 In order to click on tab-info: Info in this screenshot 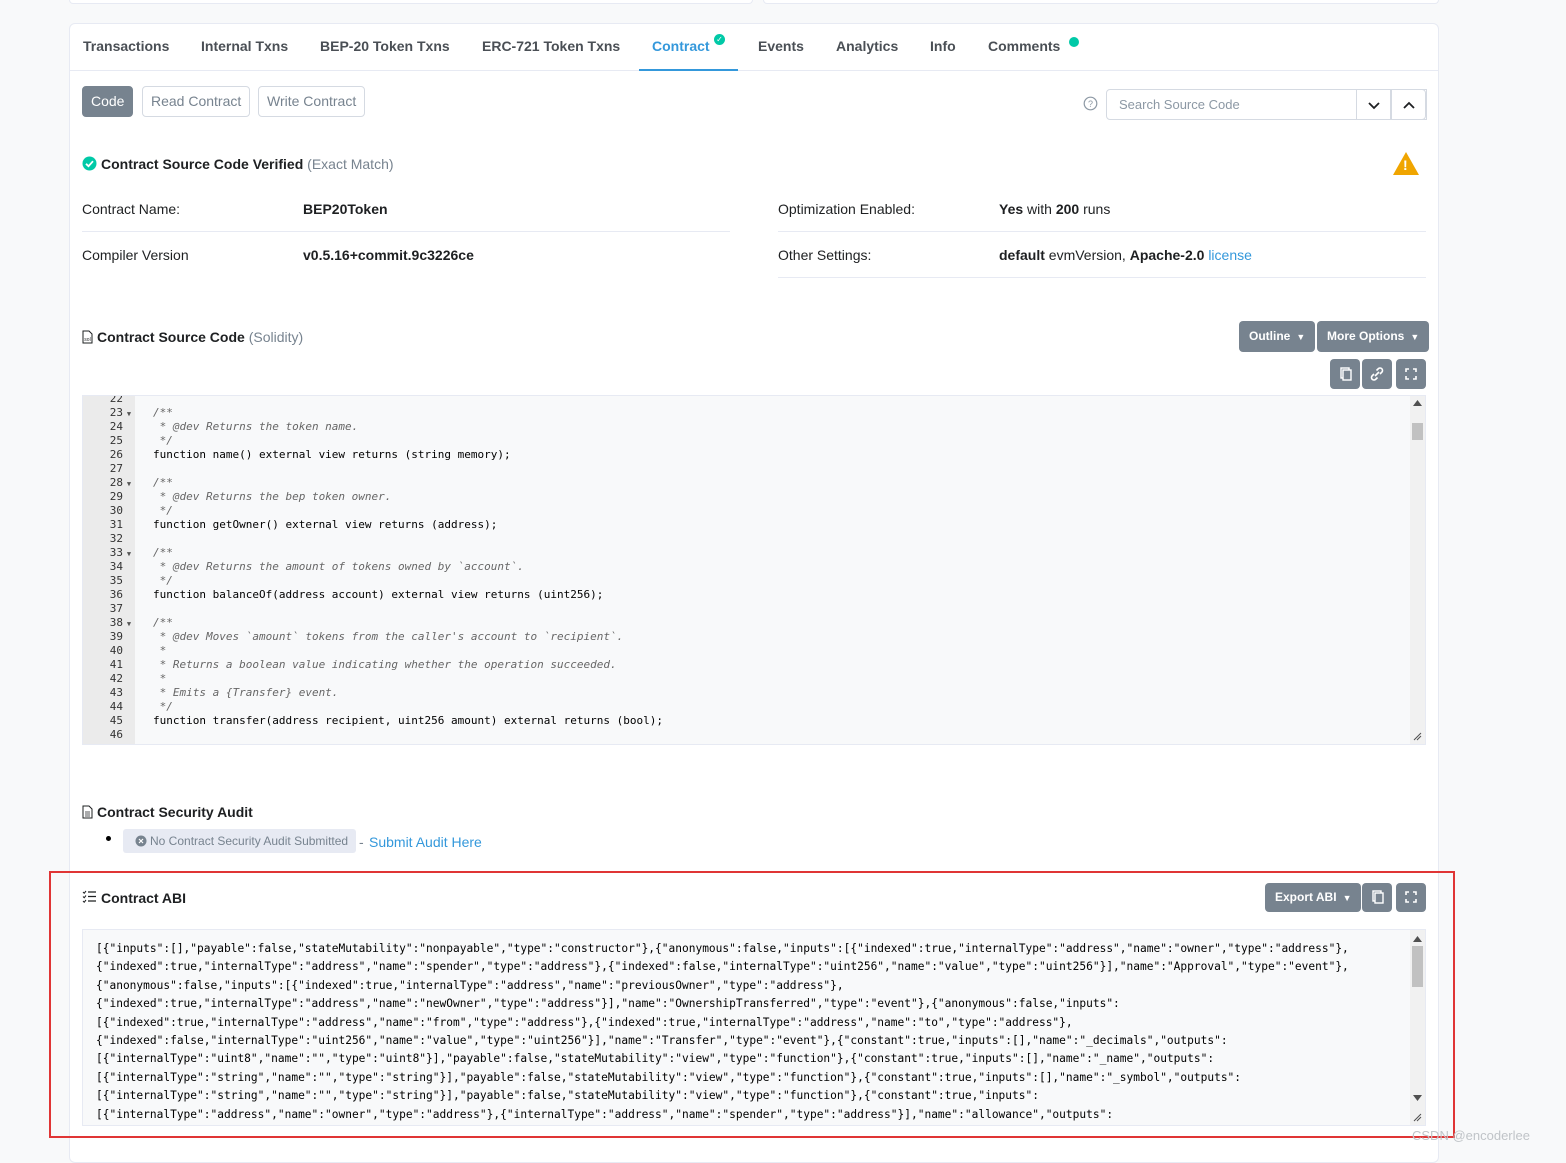, I will do `click(943, 47)`.